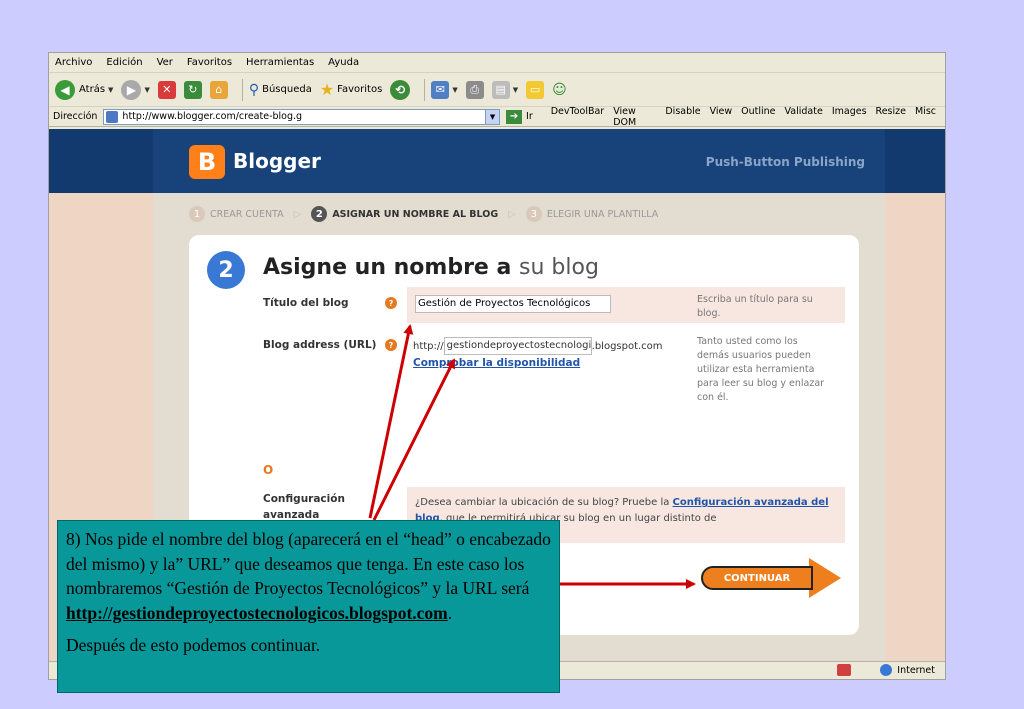 This screenshot has height=709, width=1024. I want to click on devtool-outline: Outline, so click(758, 117).